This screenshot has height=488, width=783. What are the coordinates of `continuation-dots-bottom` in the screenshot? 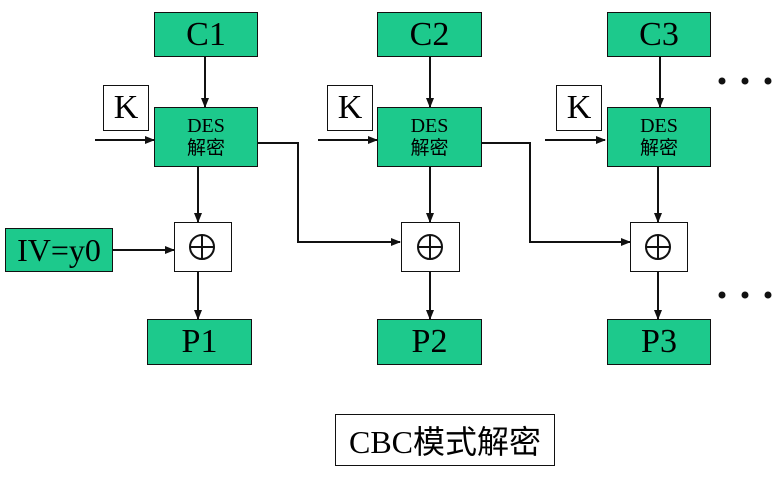 It's located at (745, 295).